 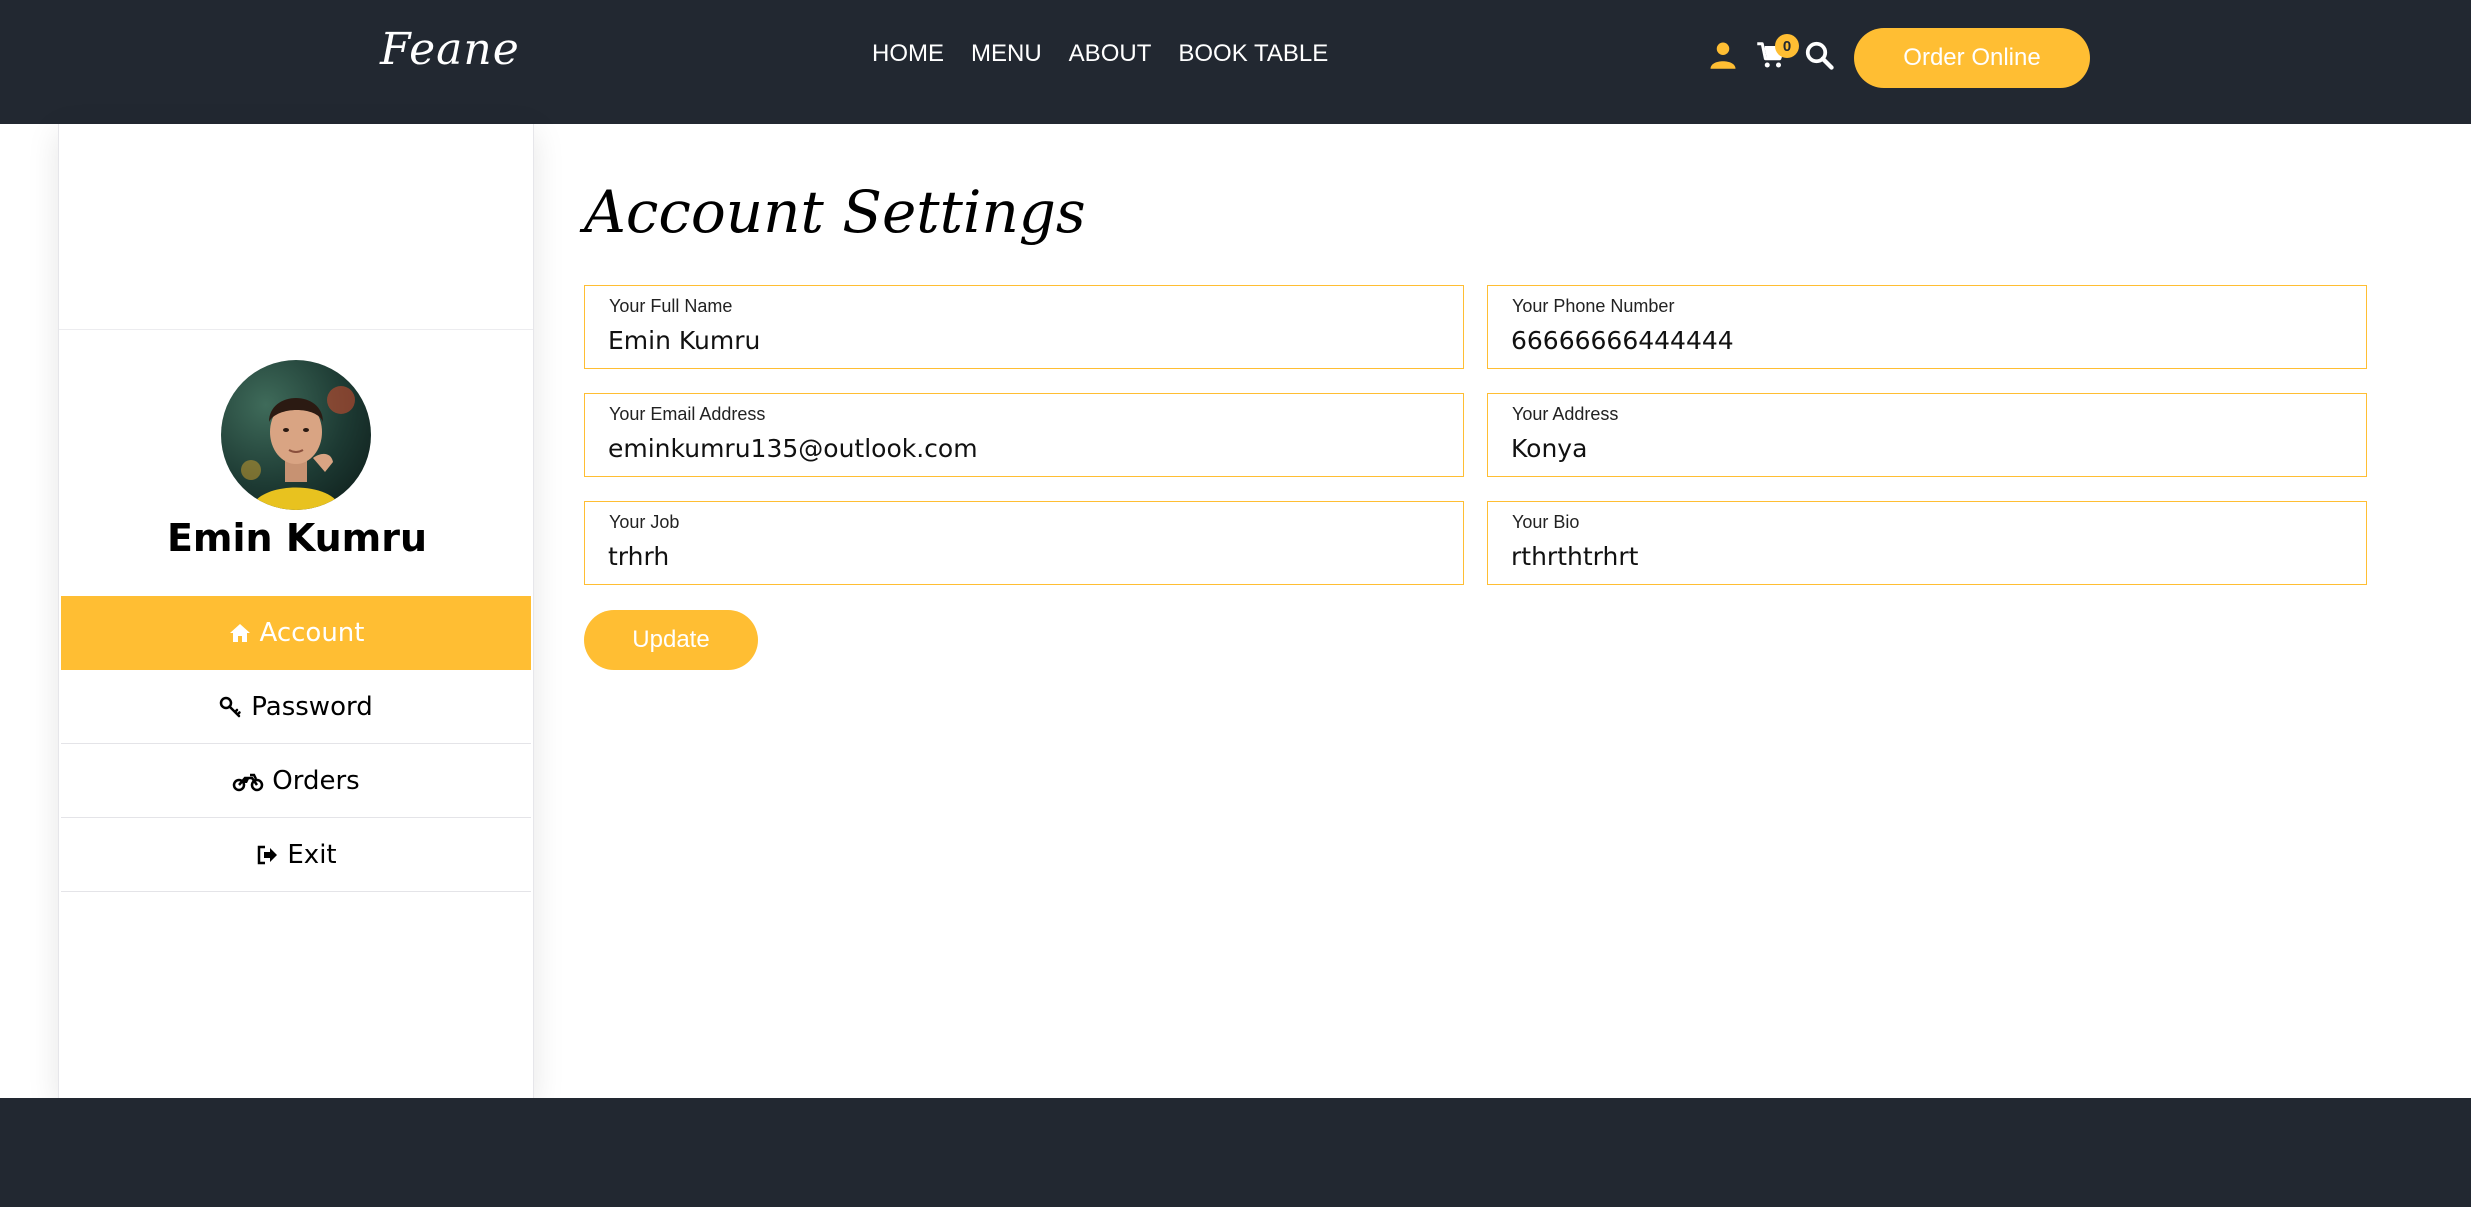 What do you see at coordinates (644, 522) in the screenshot?
I see `job-label: Your Job` at bounding box center [644, 522].